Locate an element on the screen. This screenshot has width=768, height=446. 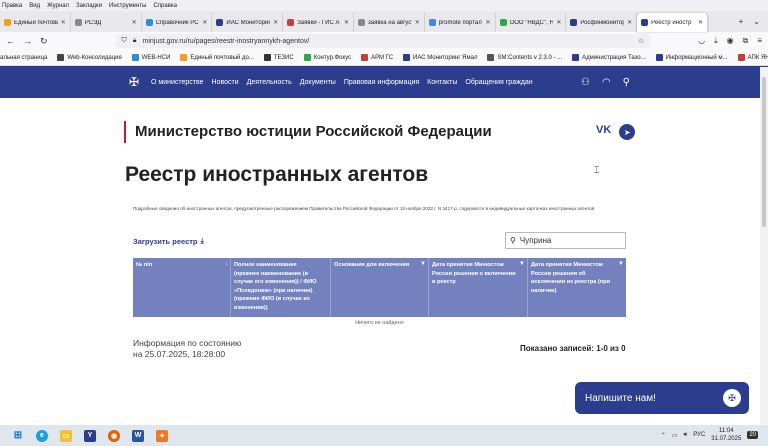
search-input is located at coordinates (567, 240).